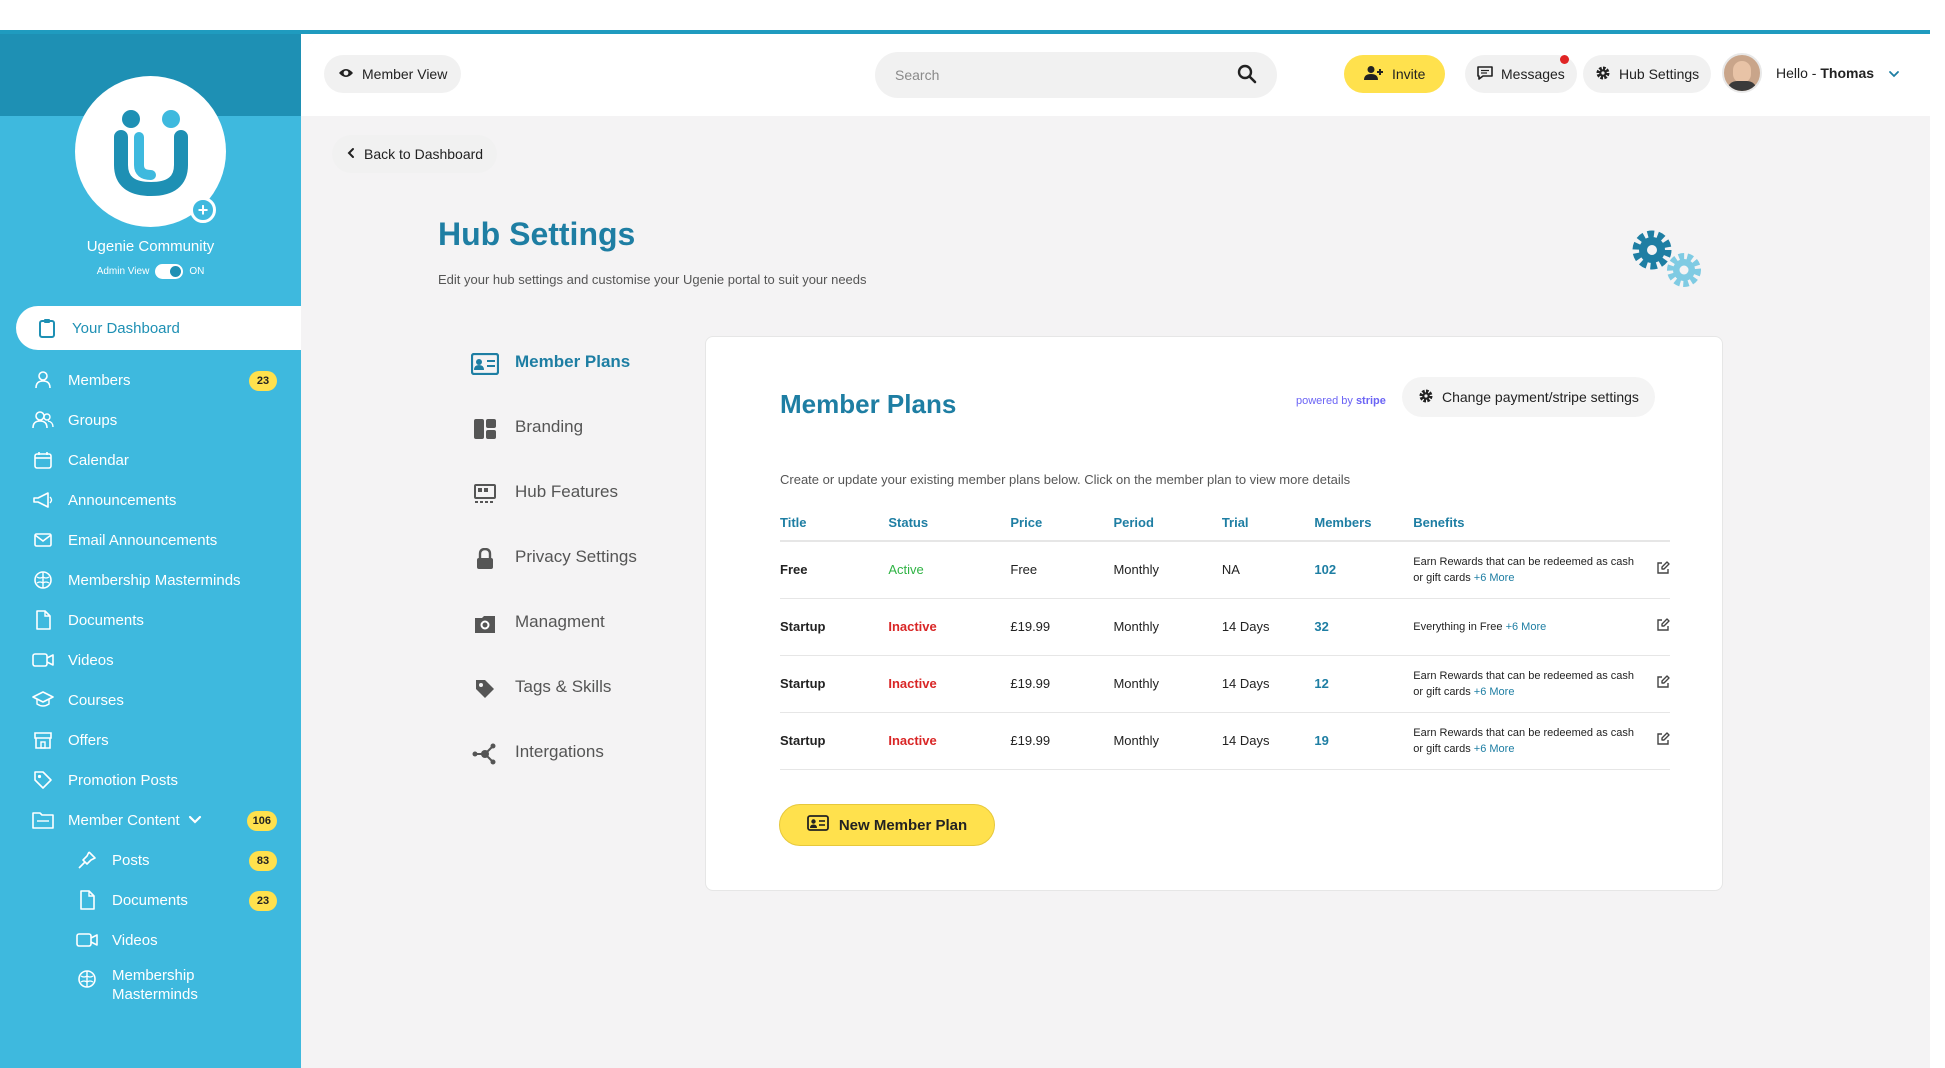  Describe the element at coordinates (1657, 528) in the screenshot. I see `column-header-edit` at that location.